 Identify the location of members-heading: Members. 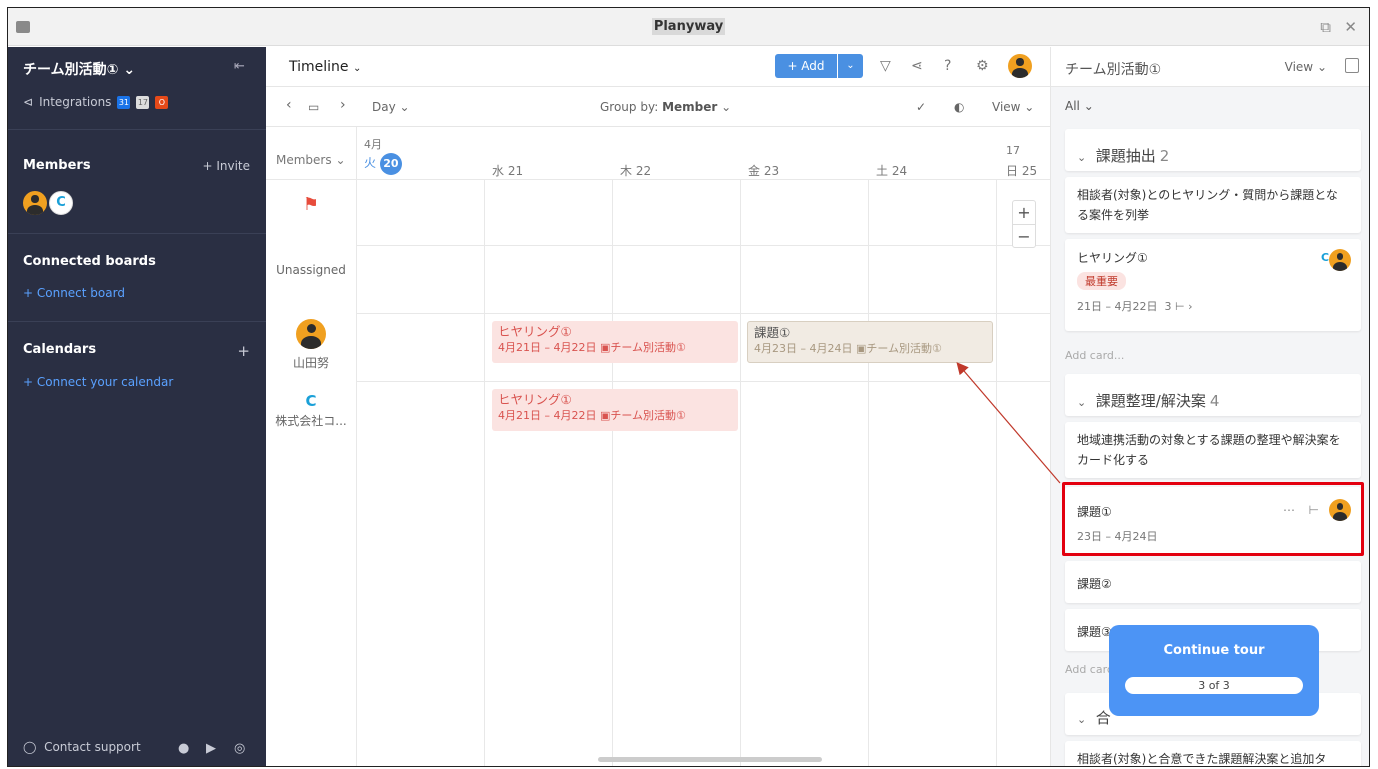
(57, 165).